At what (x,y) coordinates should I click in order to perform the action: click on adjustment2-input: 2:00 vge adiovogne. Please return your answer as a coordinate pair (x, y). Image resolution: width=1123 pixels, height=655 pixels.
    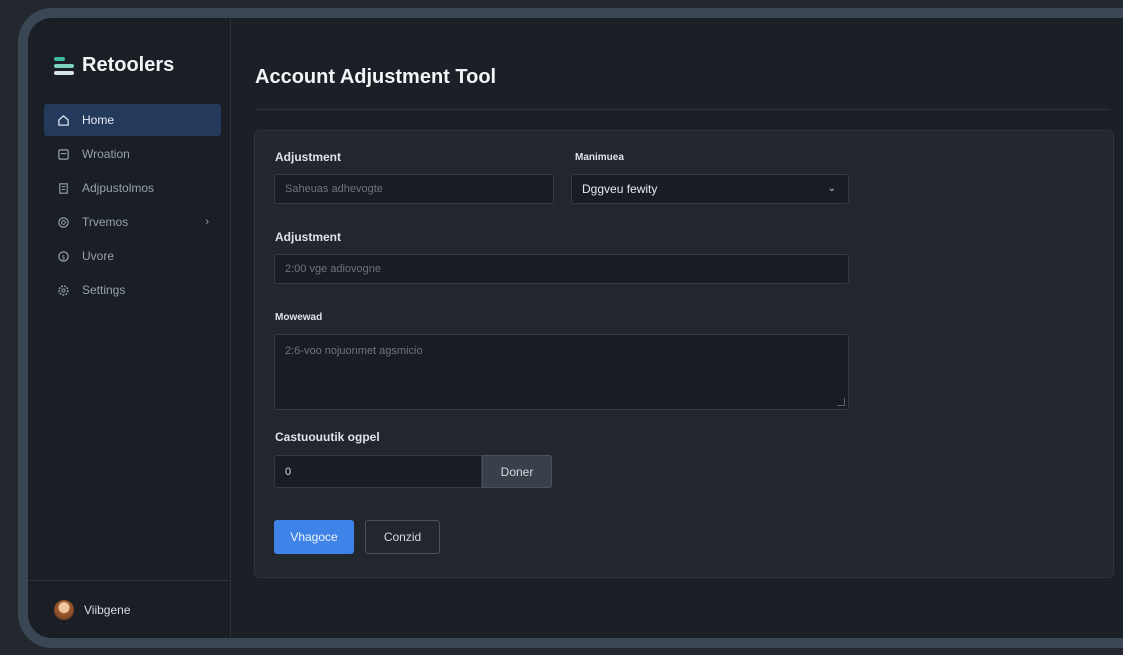
    Looking at the image, I should click on (561, 269).